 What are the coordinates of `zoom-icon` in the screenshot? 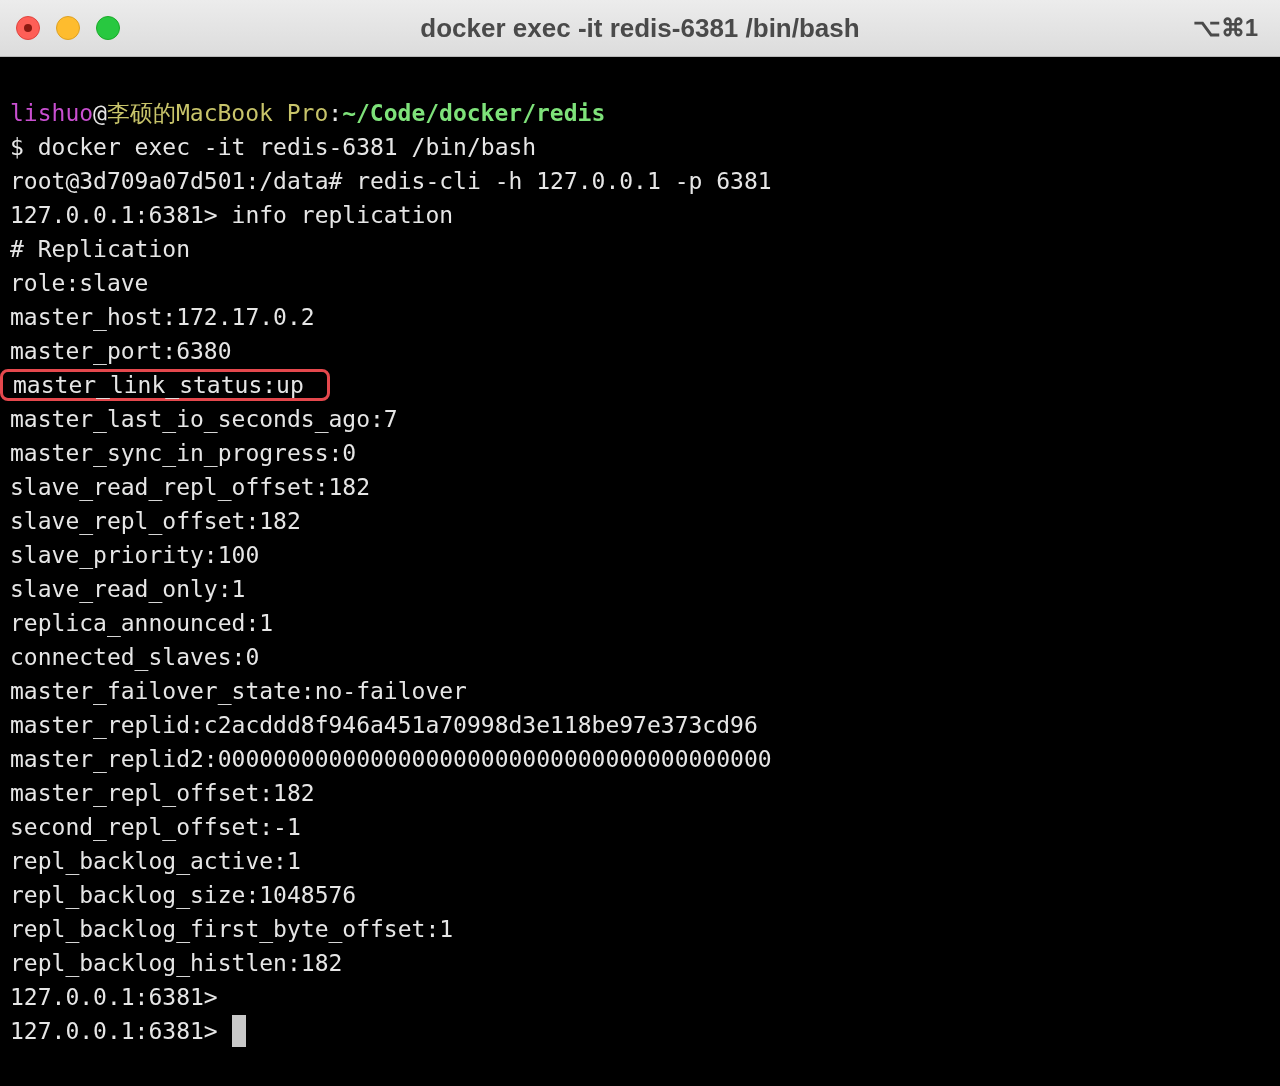 It's located at (108, 28).